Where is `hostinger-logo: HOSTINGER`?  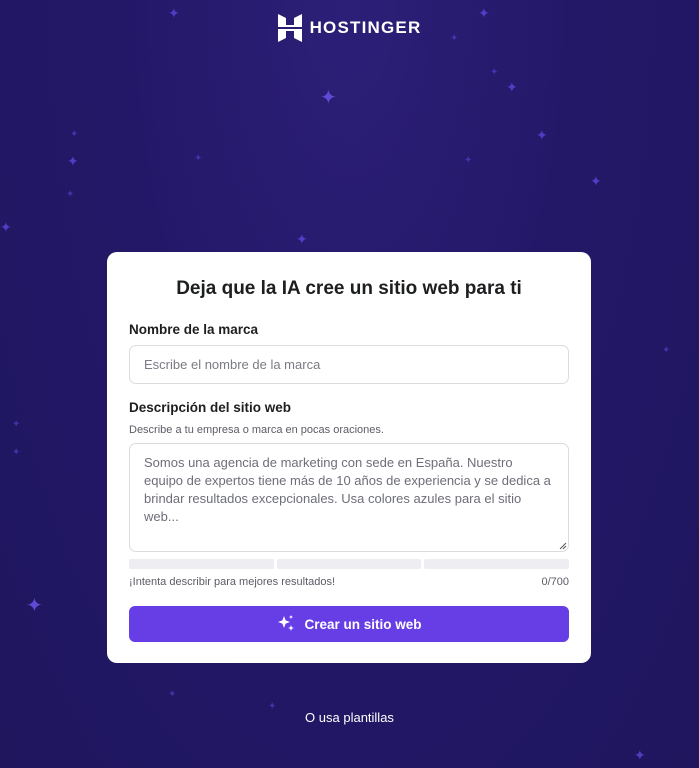 hostinger-logo: HOSTINGER is located at coordinates (349, 28).